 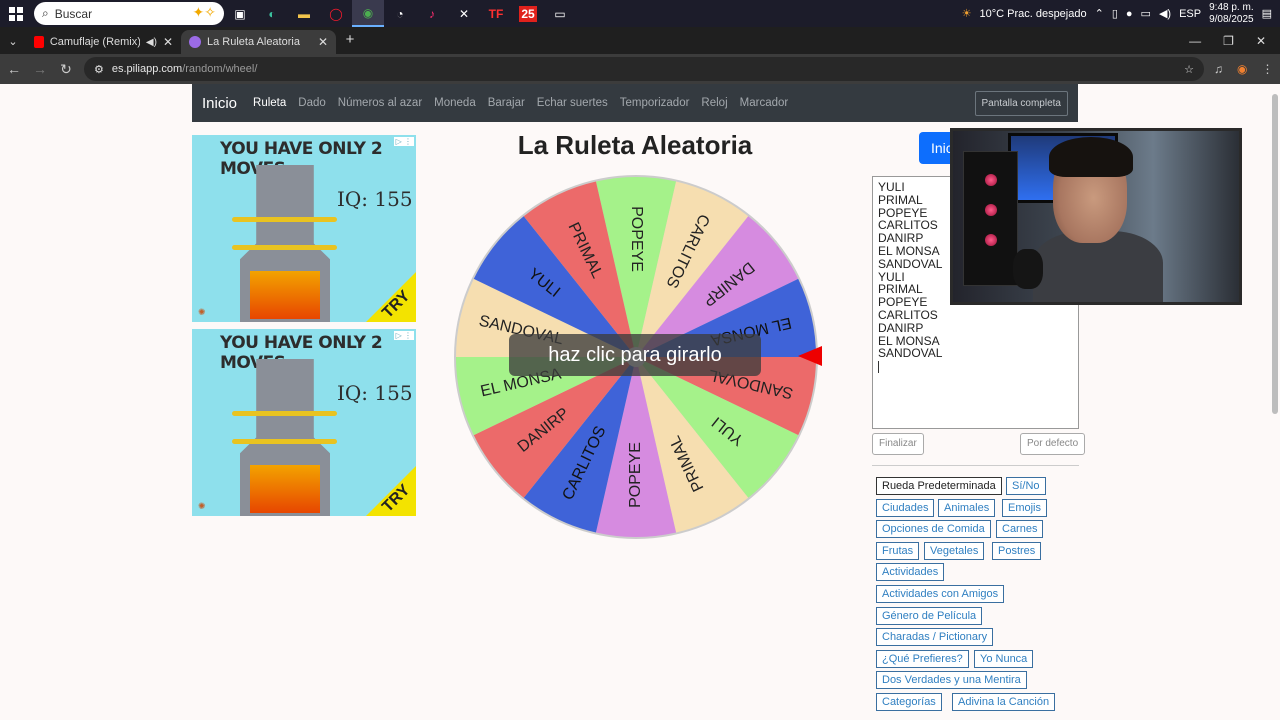 What do you see at coordinates (1242, 69) in the screenshot?
I see `extension-icon: ◉` at bounding box center [1242, 69].